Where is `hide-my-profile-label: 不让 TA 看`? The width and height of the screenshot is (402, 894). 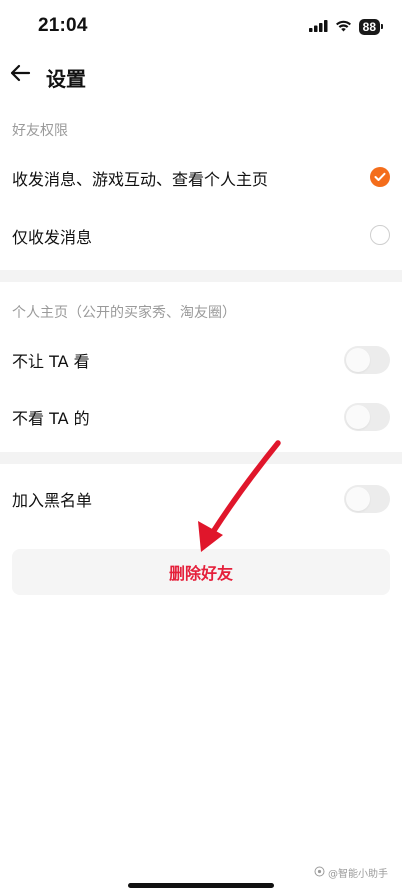 hide-my-profile-label: 不让 TA 看 is located at coordinates (51, 361).